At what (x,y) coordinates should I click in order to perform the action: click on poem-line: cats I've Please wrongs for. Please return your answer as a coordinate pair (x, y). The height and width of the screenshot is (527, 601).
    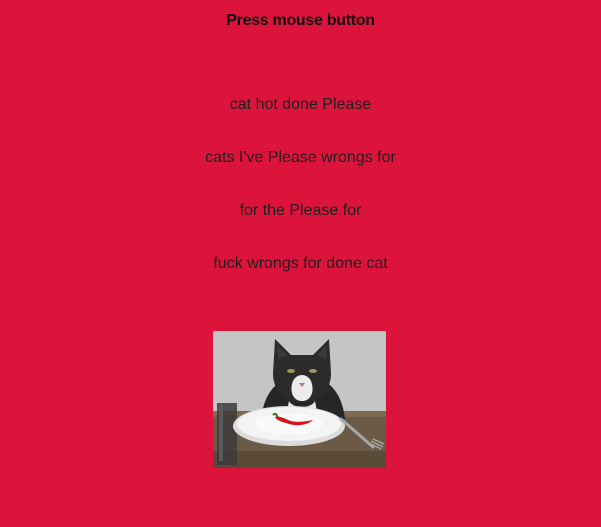
    Looking at the image, I should click on (300, 157).